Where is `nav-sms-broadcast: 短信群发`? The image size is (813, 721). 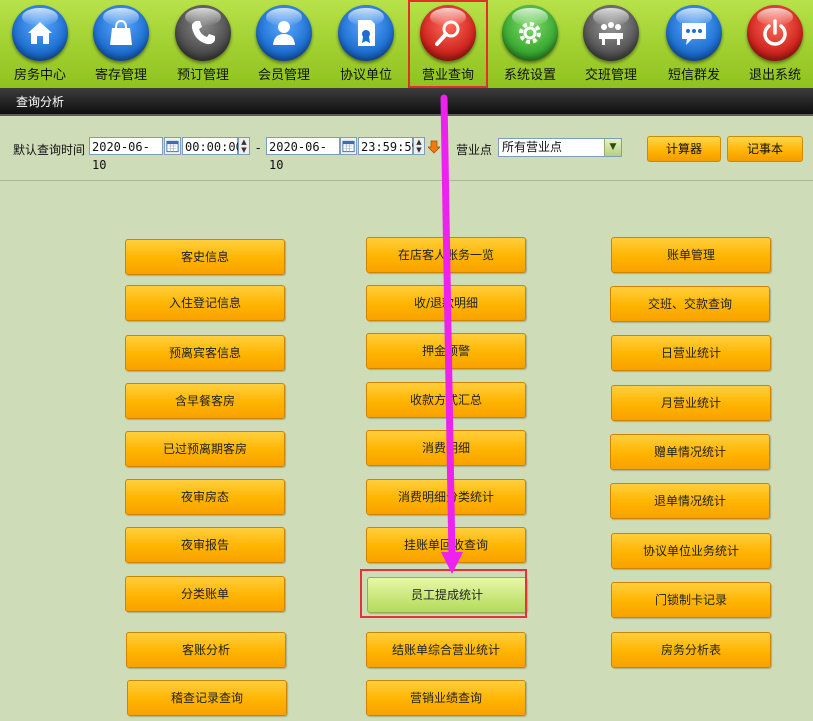
nav-sms-broadcast: 短信群发 is located at coordinates (694, 44).